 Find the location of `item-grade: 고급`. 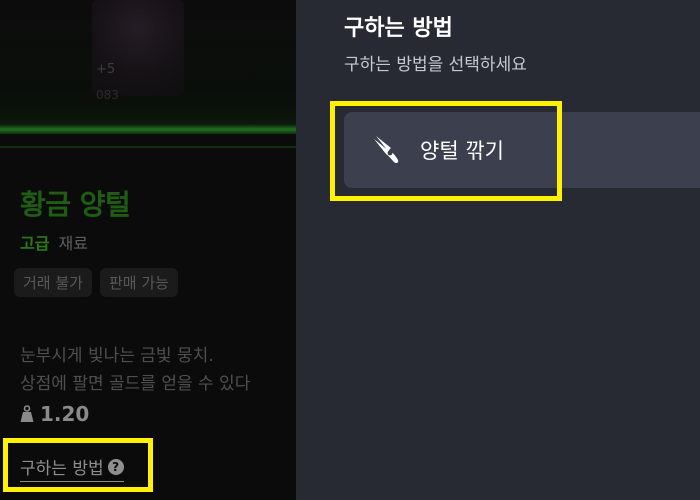

item-grade: 고급 is located at coordinates (35, 243).